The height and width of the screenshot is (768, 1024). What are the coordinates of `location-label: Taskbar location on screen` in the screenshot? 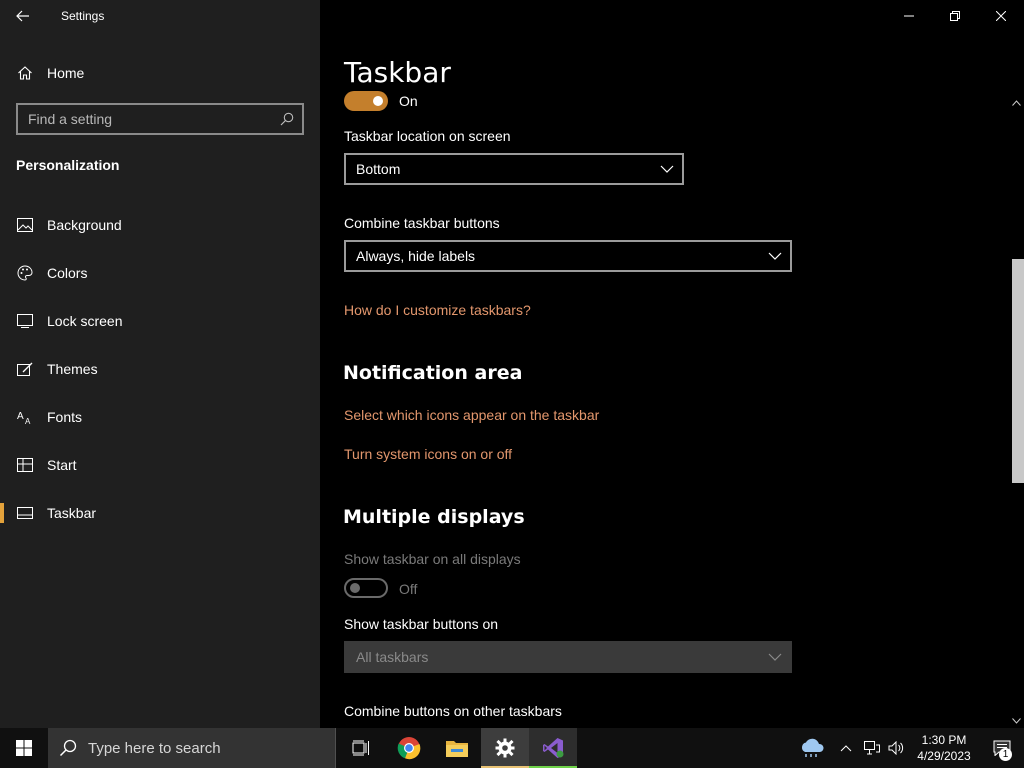 It's located at (427, 136).